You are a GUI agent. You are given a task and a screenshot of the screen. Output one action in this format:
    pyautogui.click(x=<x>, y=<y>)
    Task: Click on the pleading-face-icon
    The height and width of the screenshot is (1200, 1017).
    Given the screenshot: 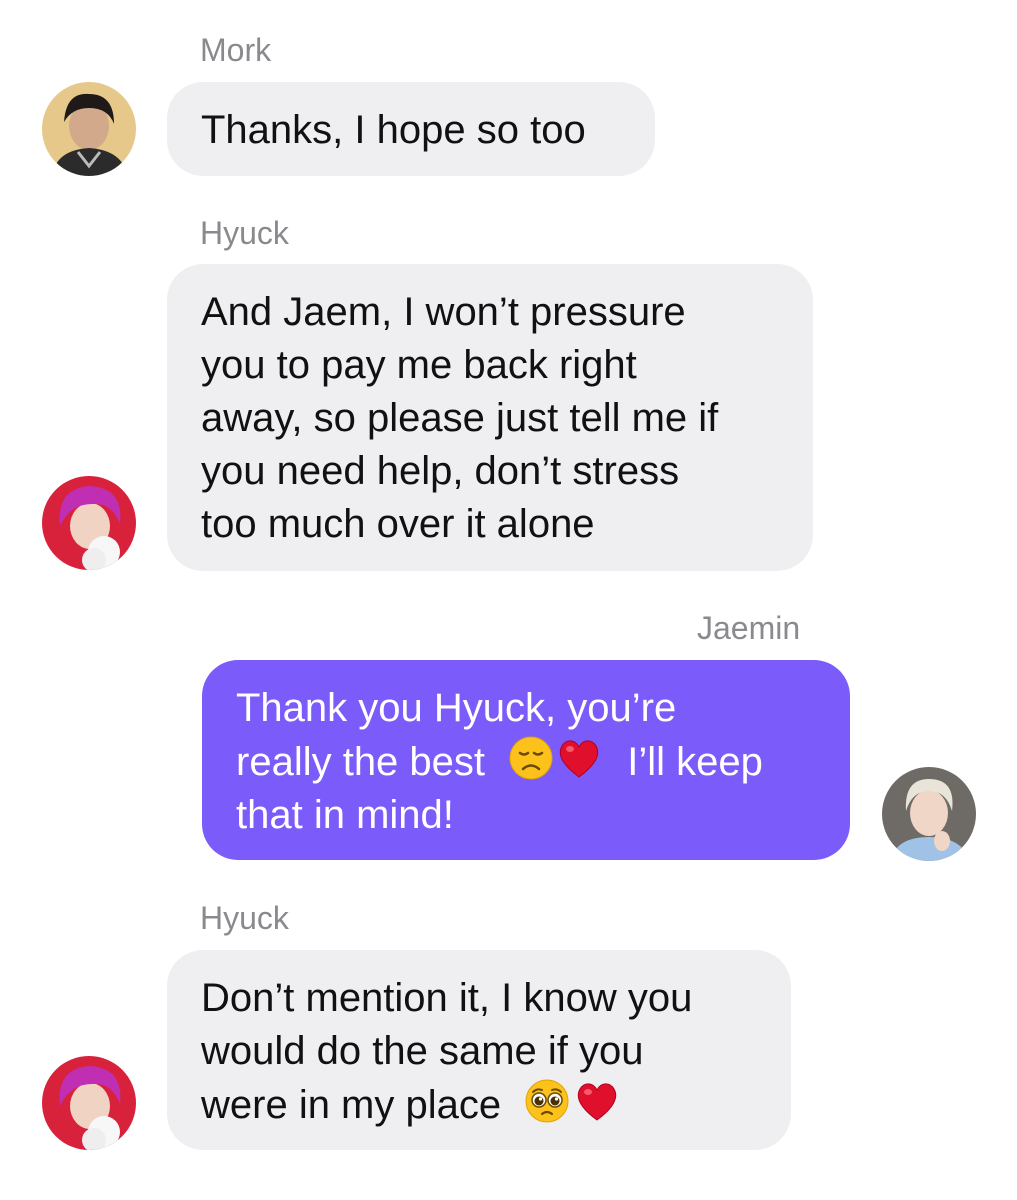 What is the action you would take?
    pyautogui.click(x=547, y=1101)
    